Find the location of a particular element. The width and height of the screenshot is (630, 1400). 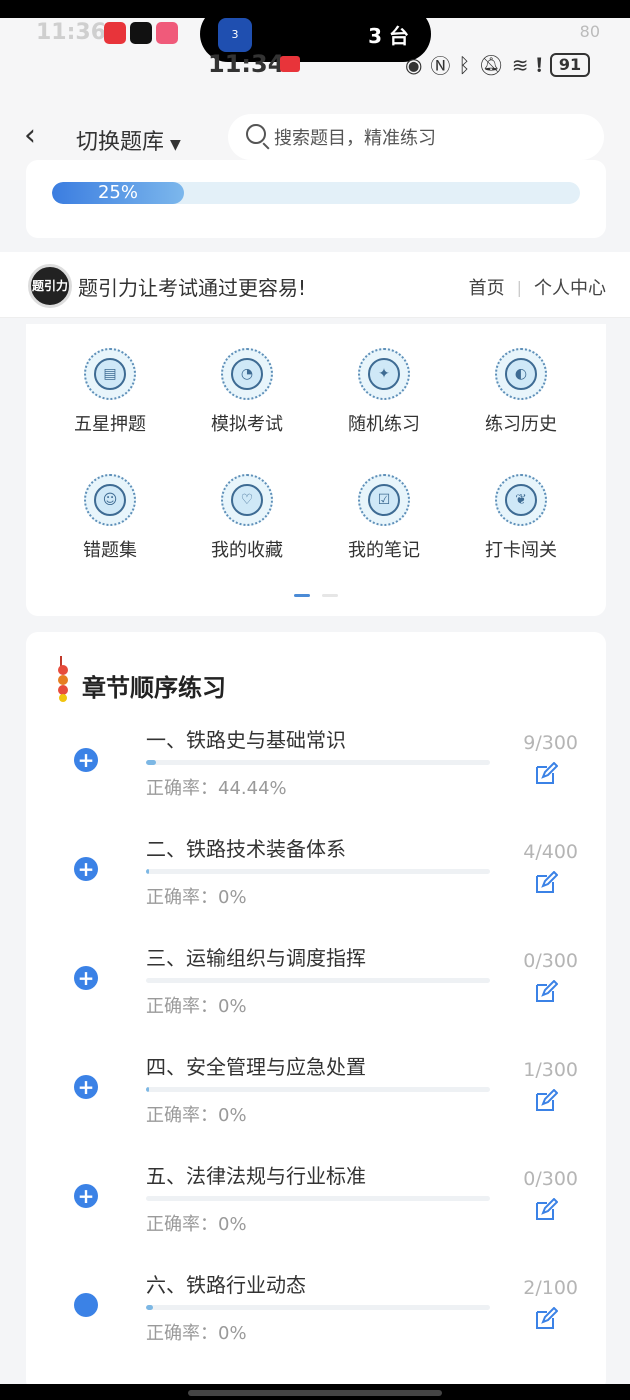

chapter-name: 二、铁路技术装备体系 is located at coordinates (246, 849).